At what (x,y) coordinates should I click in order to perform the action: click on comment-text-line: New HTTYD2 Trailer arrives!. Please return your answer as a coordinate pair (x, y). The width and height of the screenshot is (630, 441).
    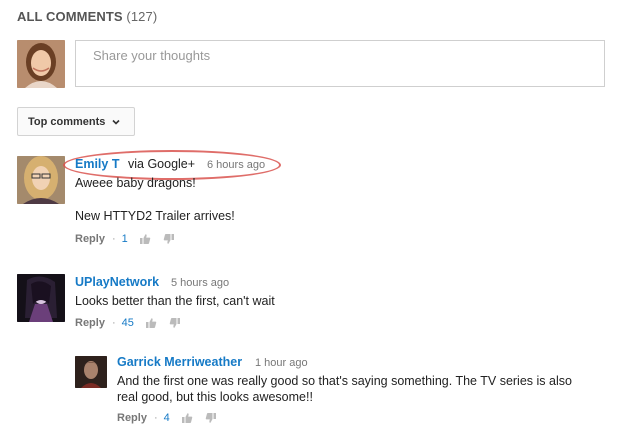
    Looking at the image, I should click on (155, 216).